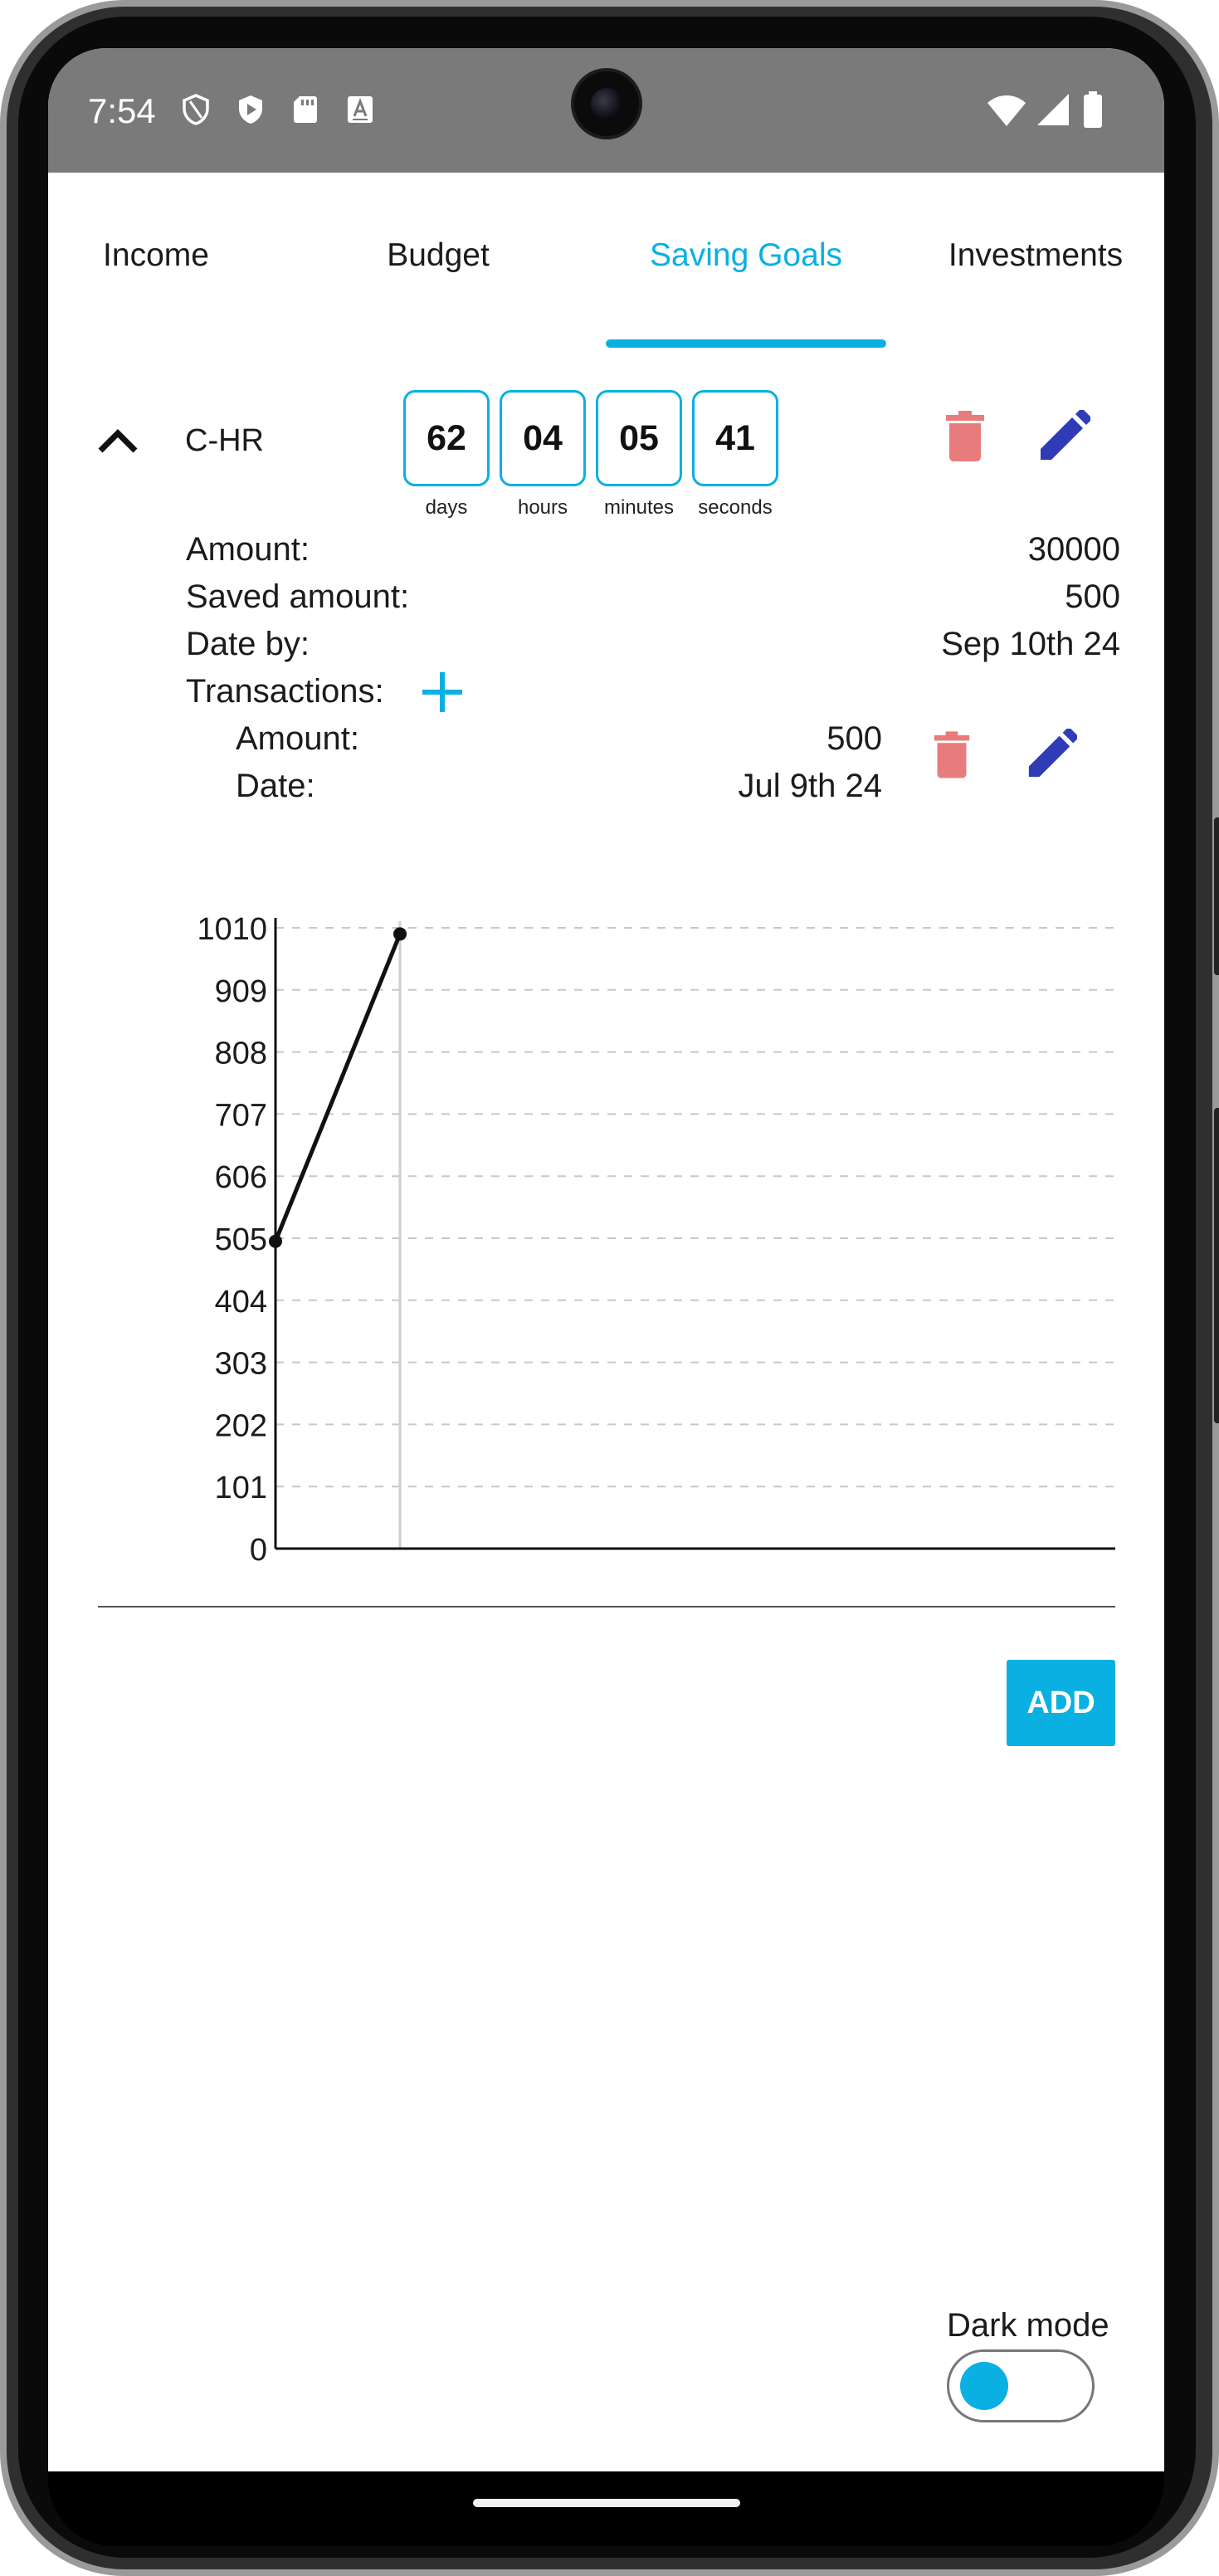  Describe the element at coordinates (251, 109) in the screenshot. I see `play-shield-icon` at that location.